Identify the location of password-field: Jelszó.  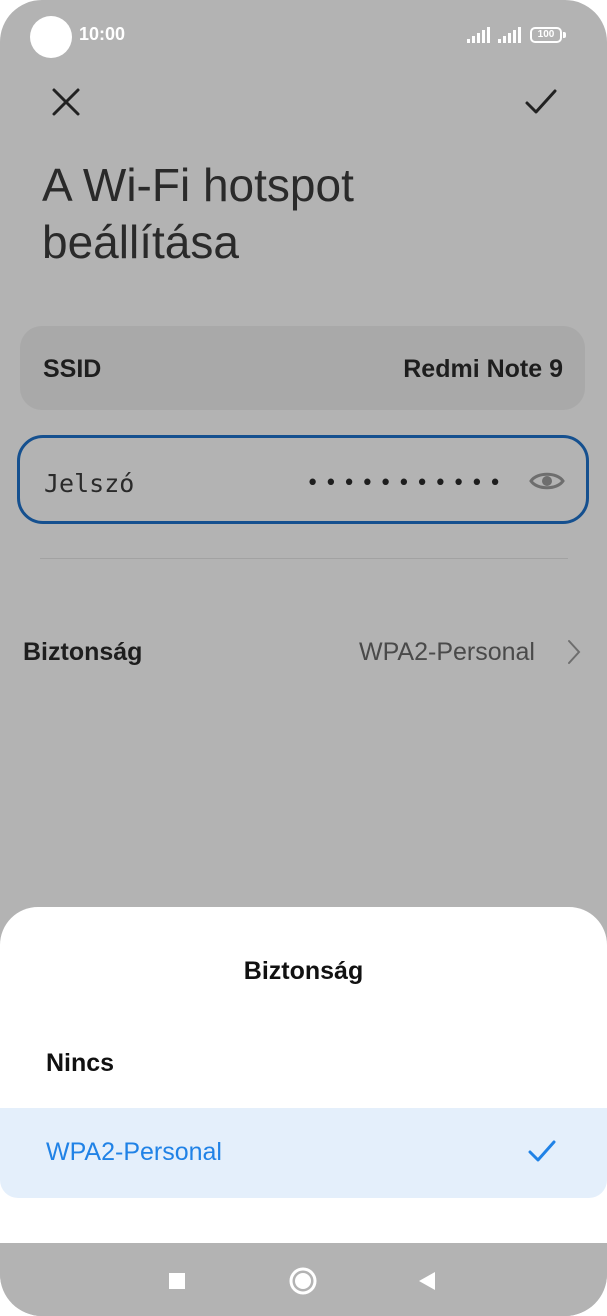
(303, 479).